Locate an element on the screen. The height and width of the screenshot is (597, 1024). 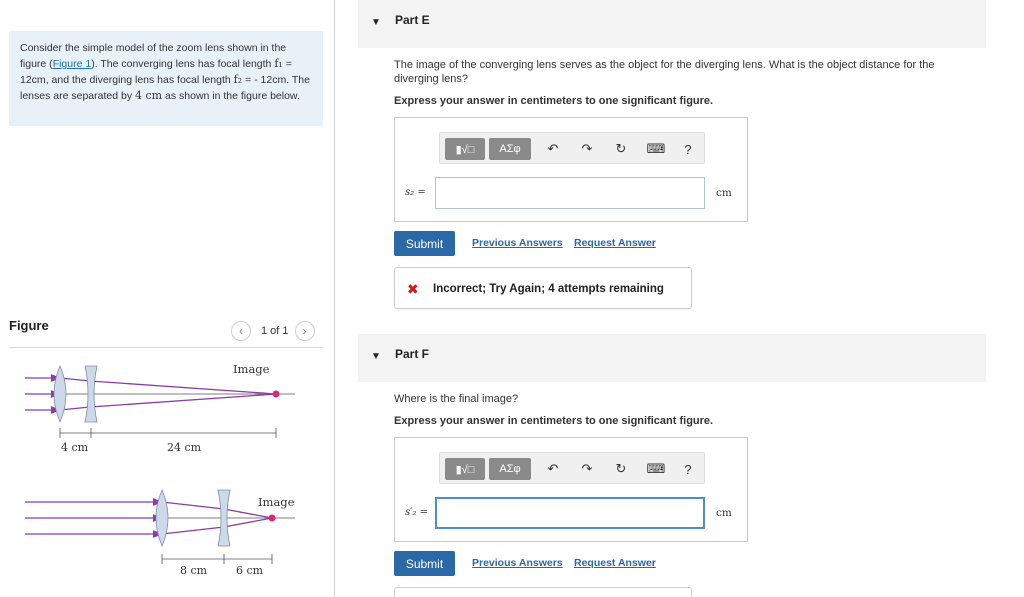
part-e-header: ▼ Part E is located at coordinates (672, 24).